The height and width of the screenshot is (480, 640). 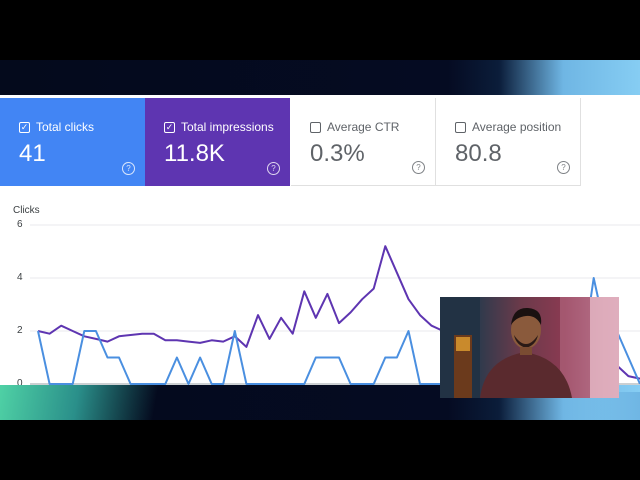 What do you see at coordinates (85, 402) in the screenshot?
I see `decorative-glow-left` at bounding box center [85, 402].